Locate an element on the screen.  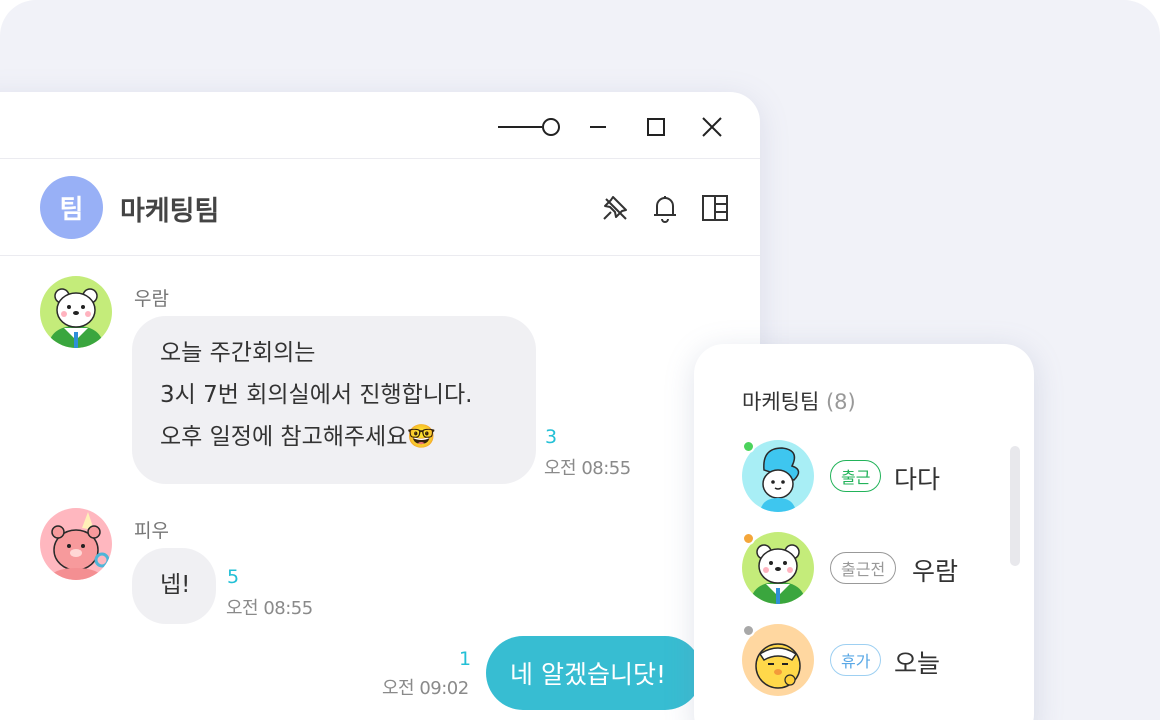
maximize-icon is located at coordinates (656, 127).